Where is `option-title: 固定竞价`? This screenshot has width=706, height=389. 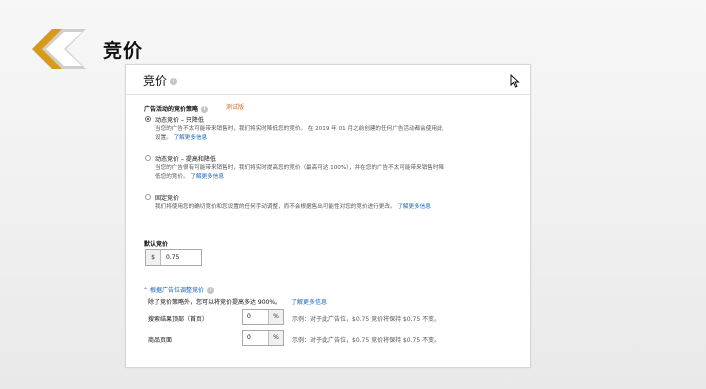 option-title: 固定竞价 is located at coordinates (167, 197).